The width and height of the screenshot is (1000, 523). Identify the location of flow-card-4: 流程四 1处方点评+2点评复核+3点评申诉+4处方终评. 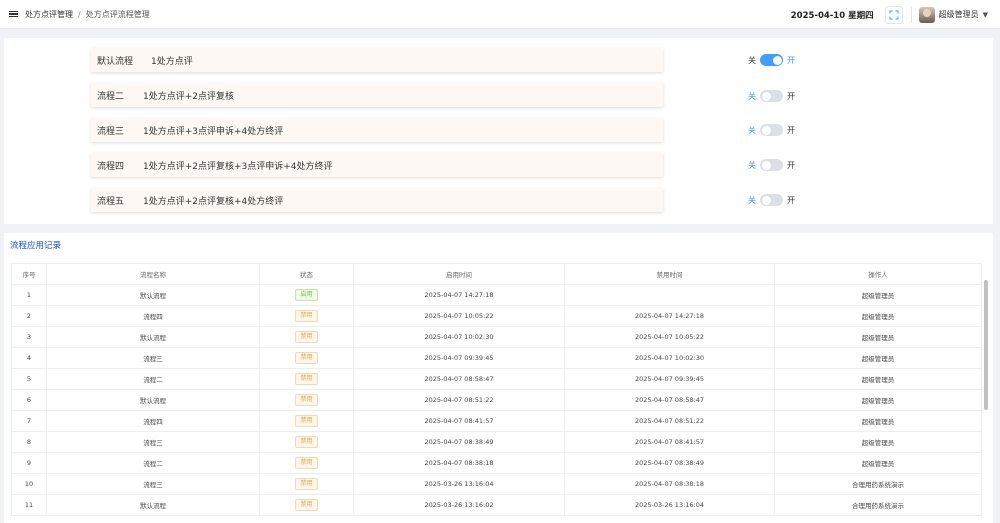
(377, 165).